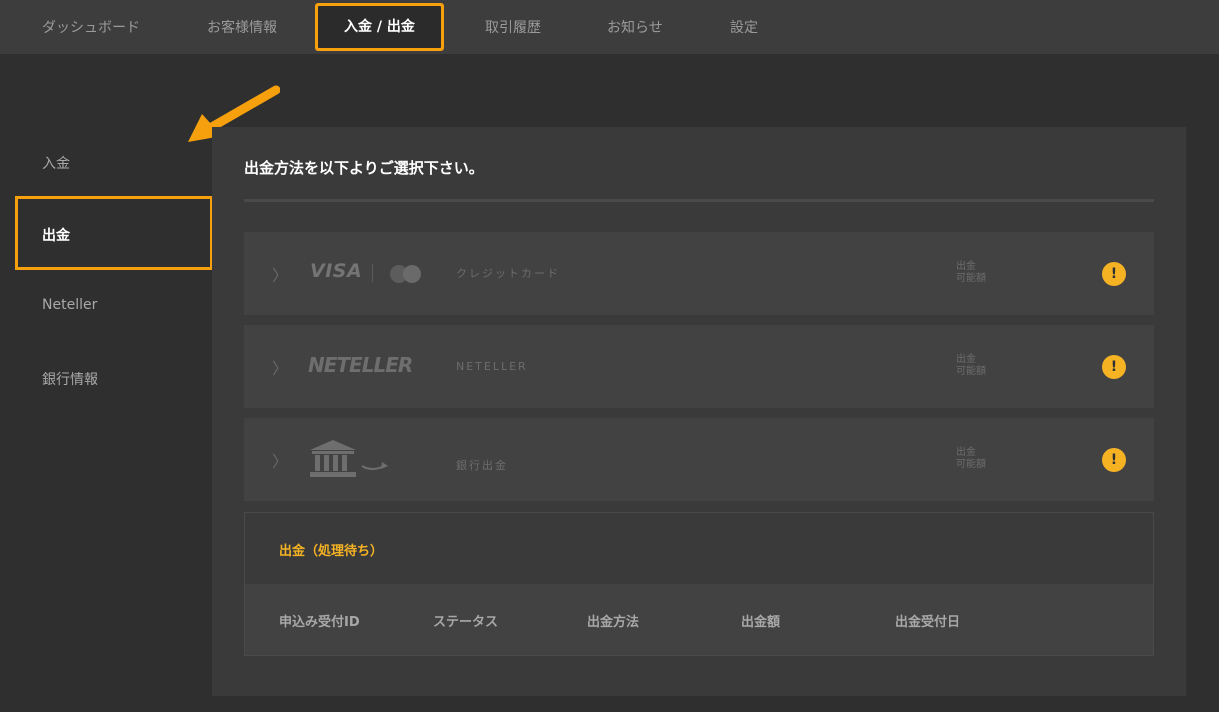 The height and width of the screenshot is (712, 1219). I want to click on neteller-logo: NETELLER, so click(360, 365).